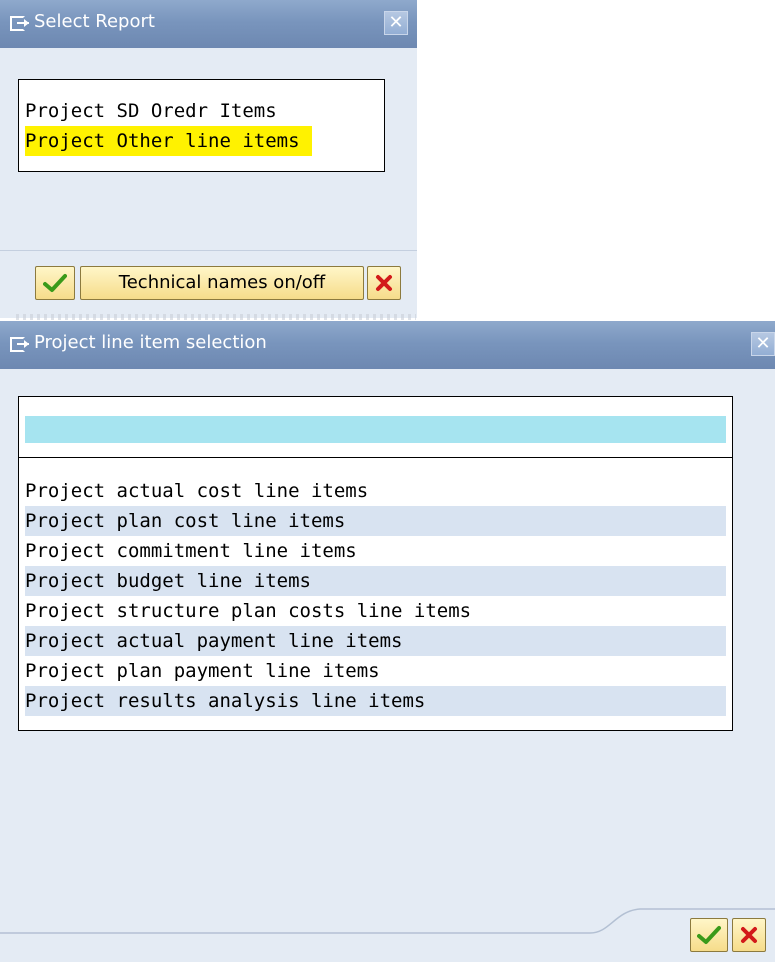  What do you see at coordinates (375, 429) in the screenshot?
I see `filter-bar` at bounding box center [375, 429].